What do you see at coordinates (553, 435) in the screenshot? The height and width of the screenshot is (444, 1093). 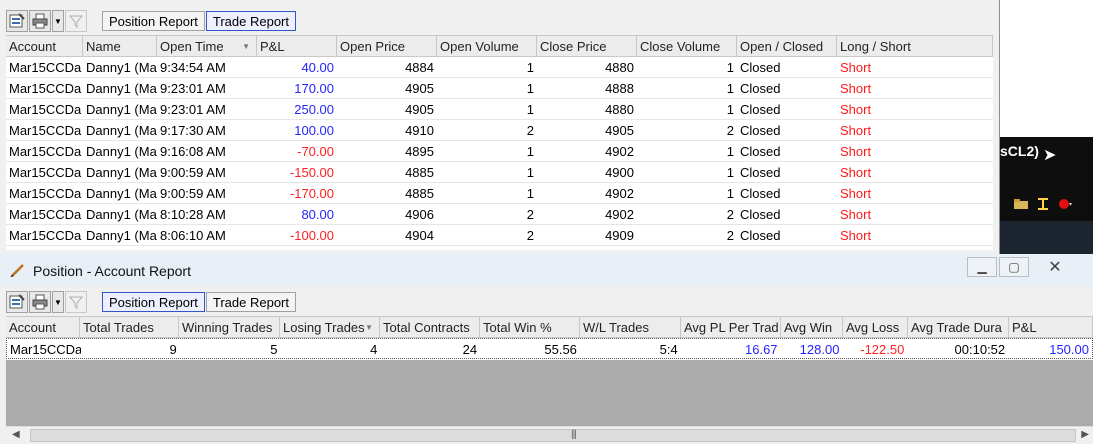 I see `scrollbar-thumb: |||` at bounding box center [553, 435].